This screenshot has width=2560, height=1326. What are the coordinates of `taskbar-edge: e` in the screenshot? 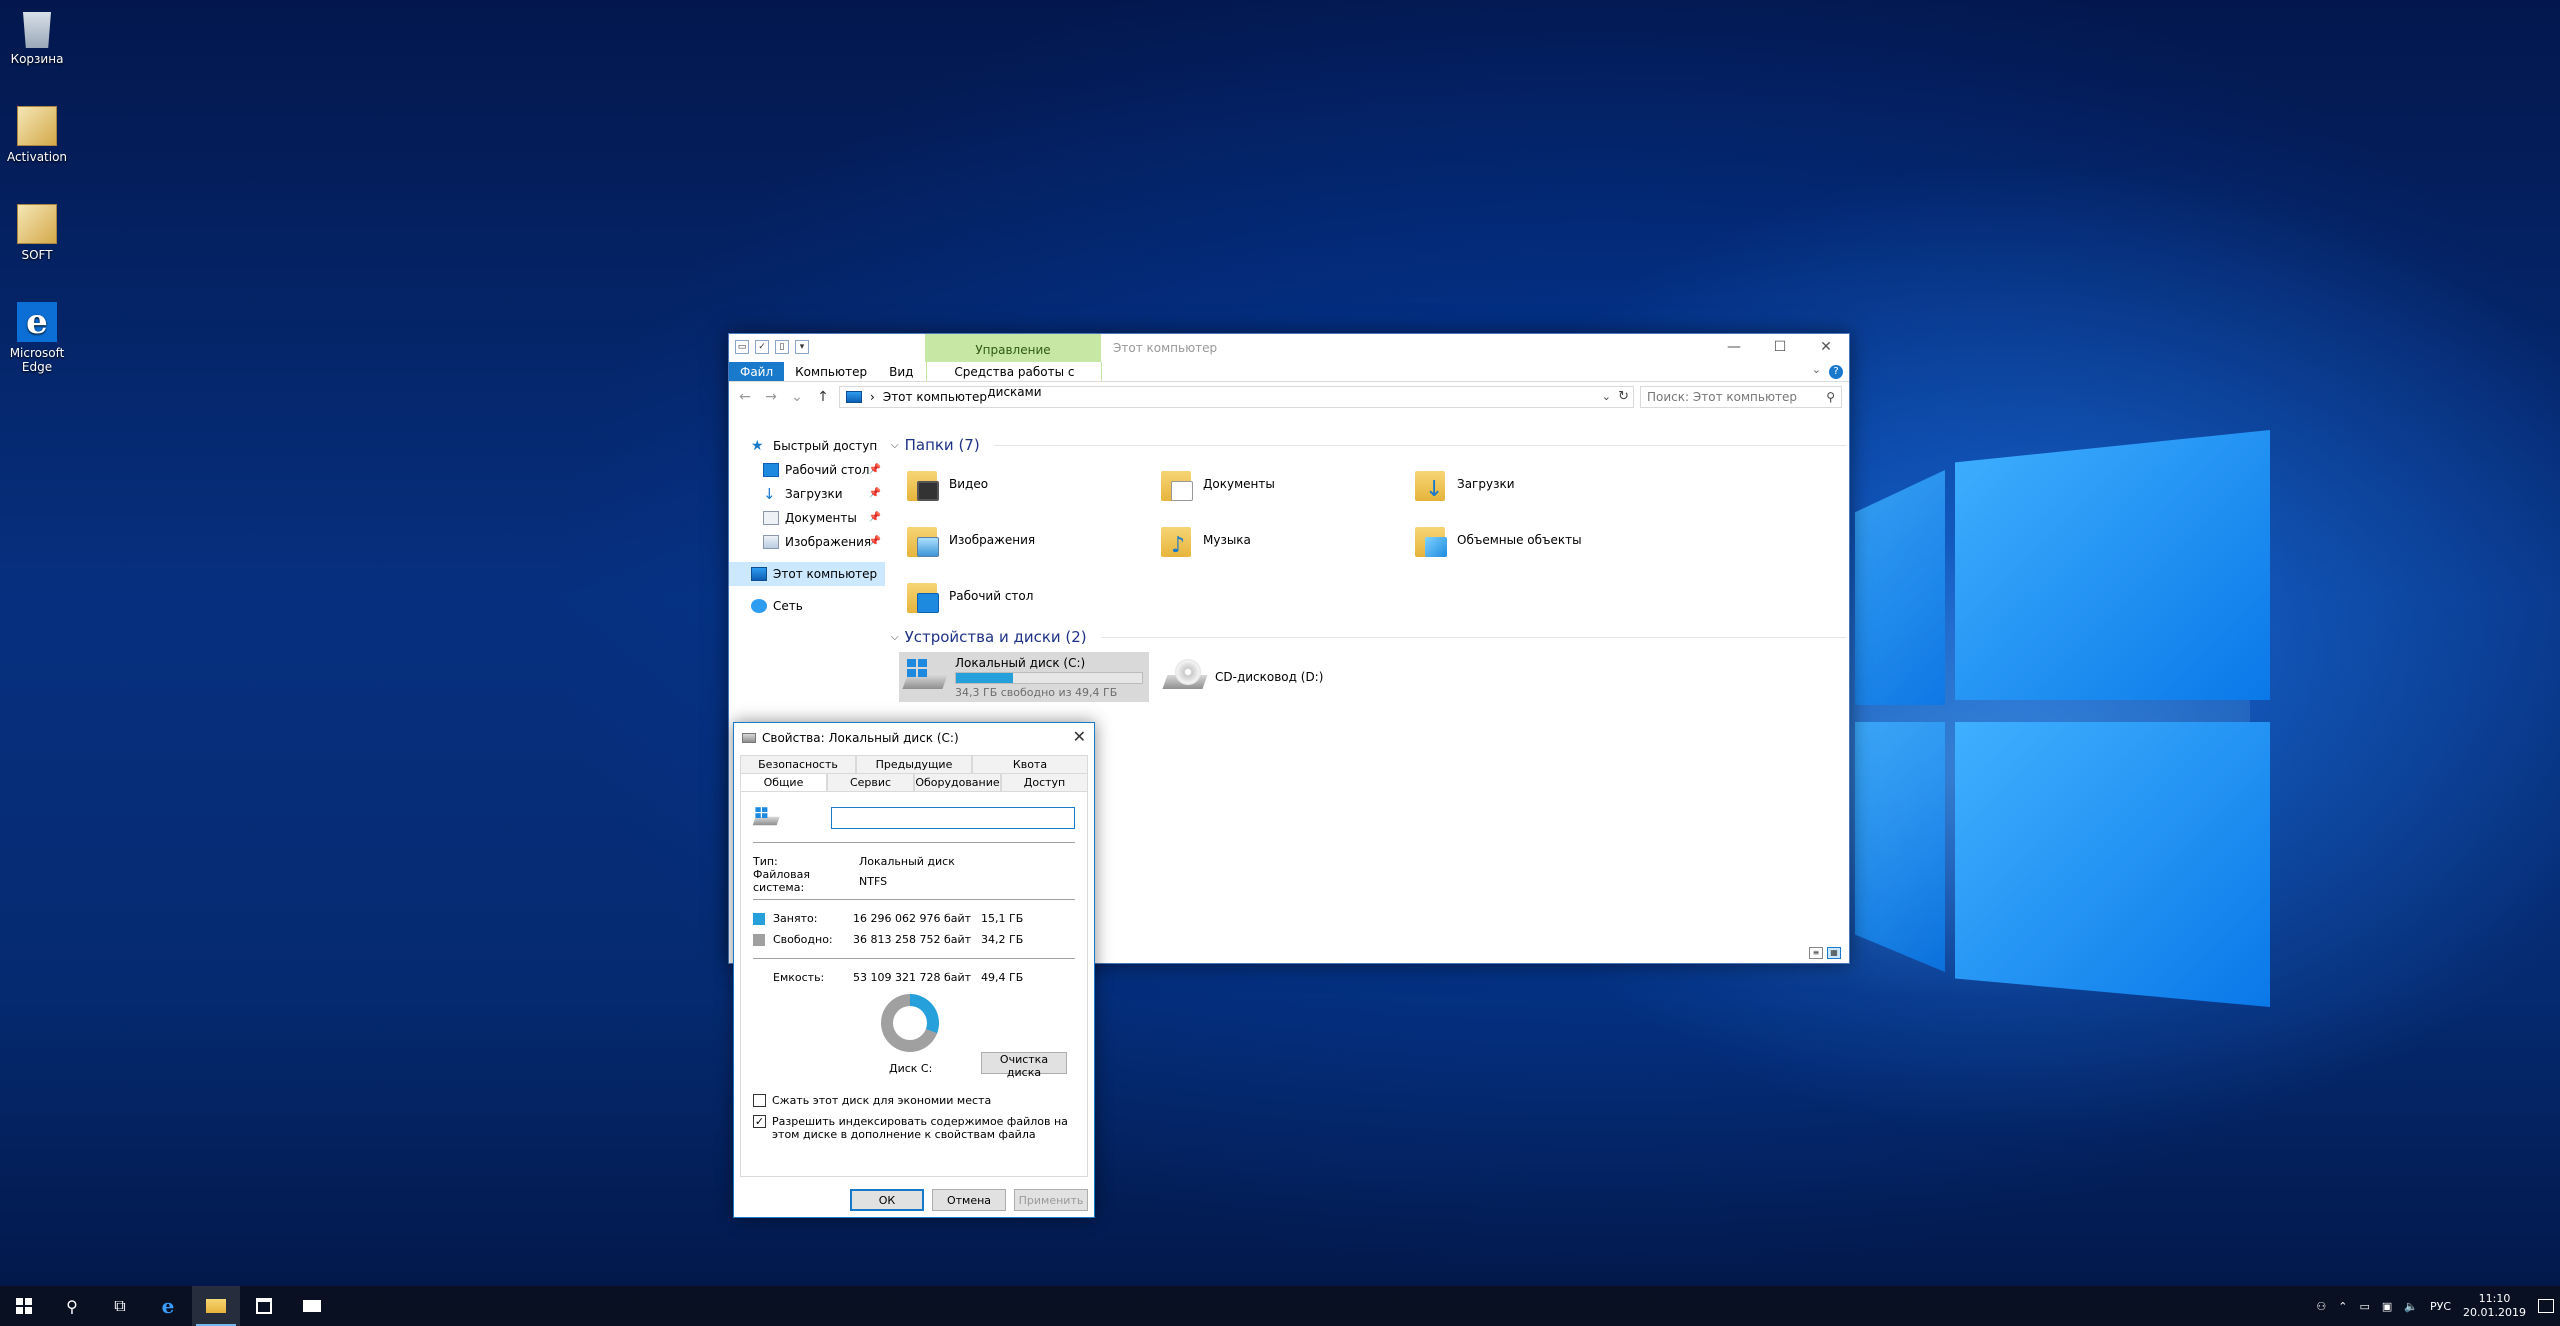 It's located at (168, 1306).